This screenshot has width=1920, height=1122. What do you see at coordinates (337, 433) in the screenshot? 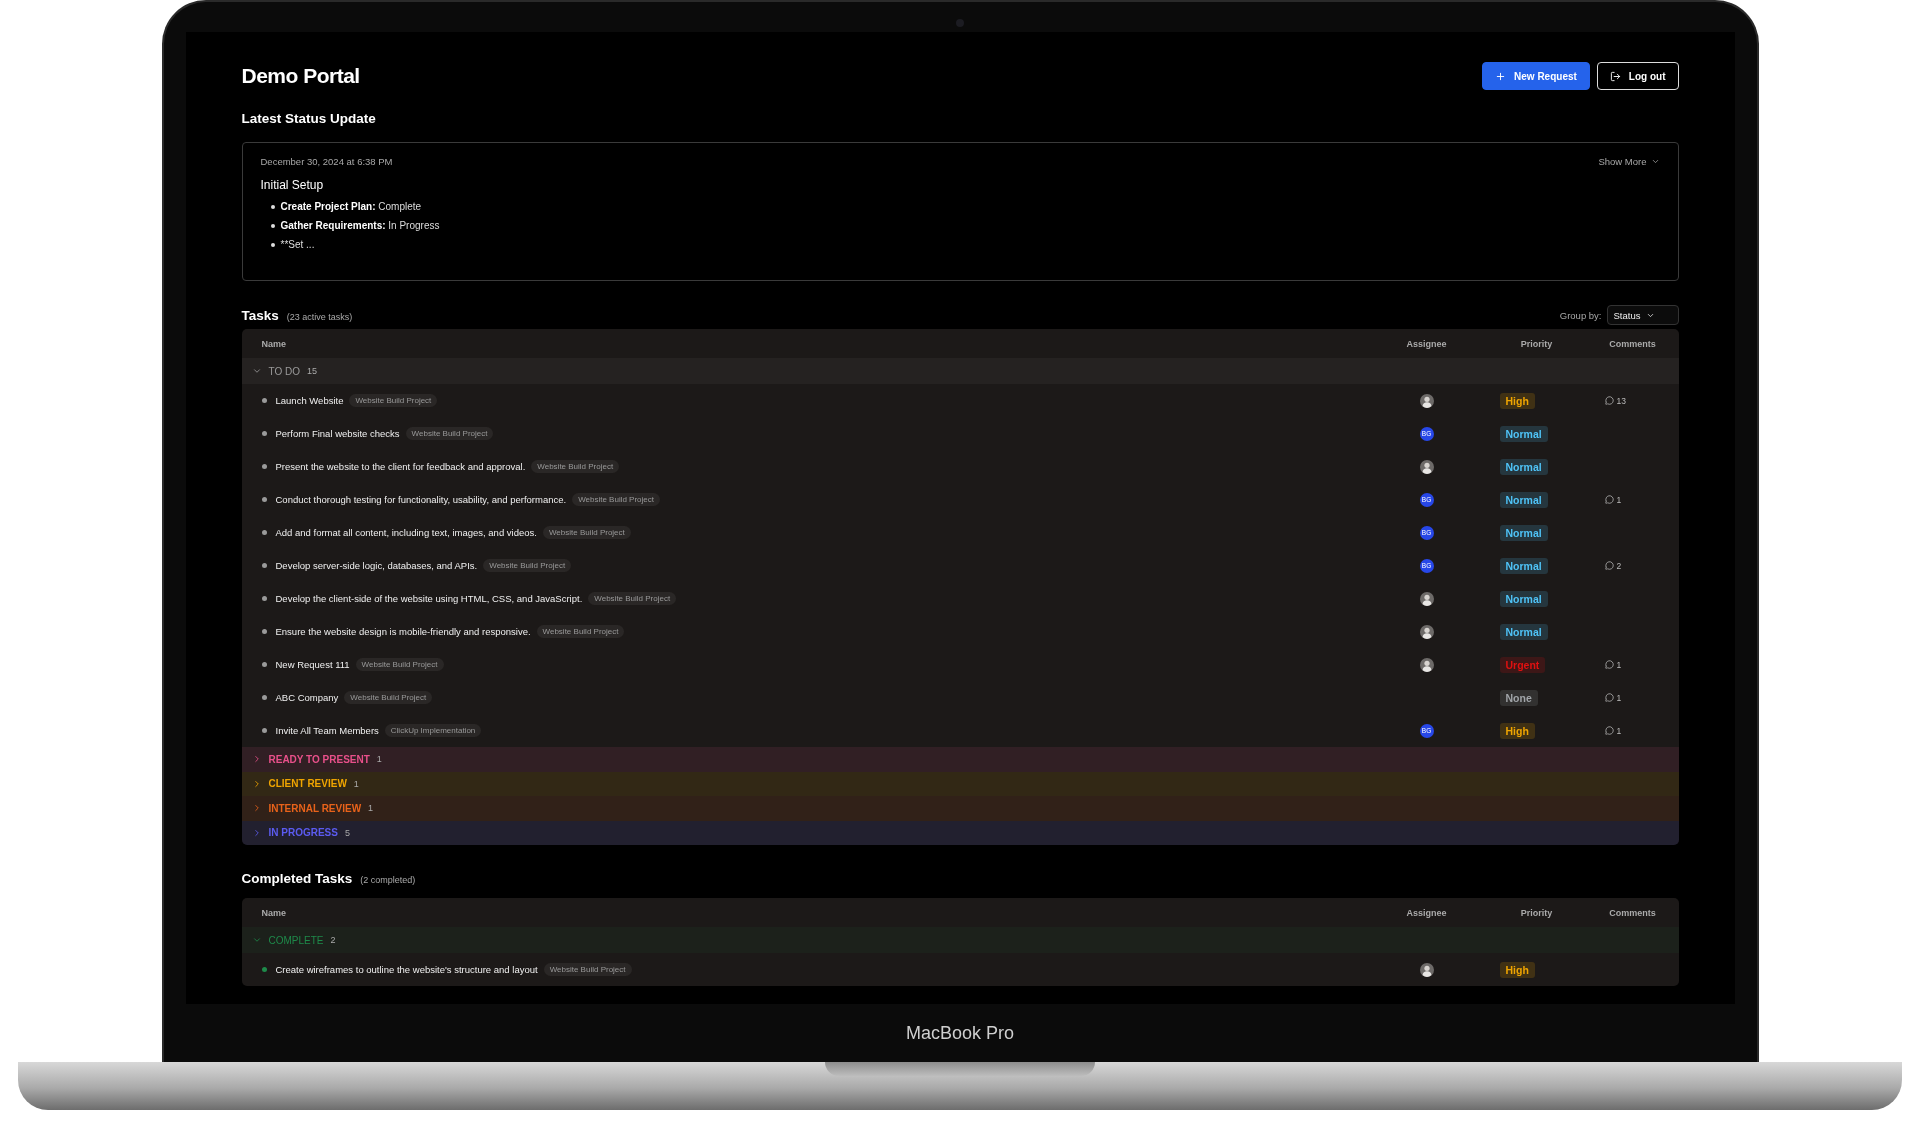
I see `task-name: Perform Final website checks` at bounding box center [337, 433].